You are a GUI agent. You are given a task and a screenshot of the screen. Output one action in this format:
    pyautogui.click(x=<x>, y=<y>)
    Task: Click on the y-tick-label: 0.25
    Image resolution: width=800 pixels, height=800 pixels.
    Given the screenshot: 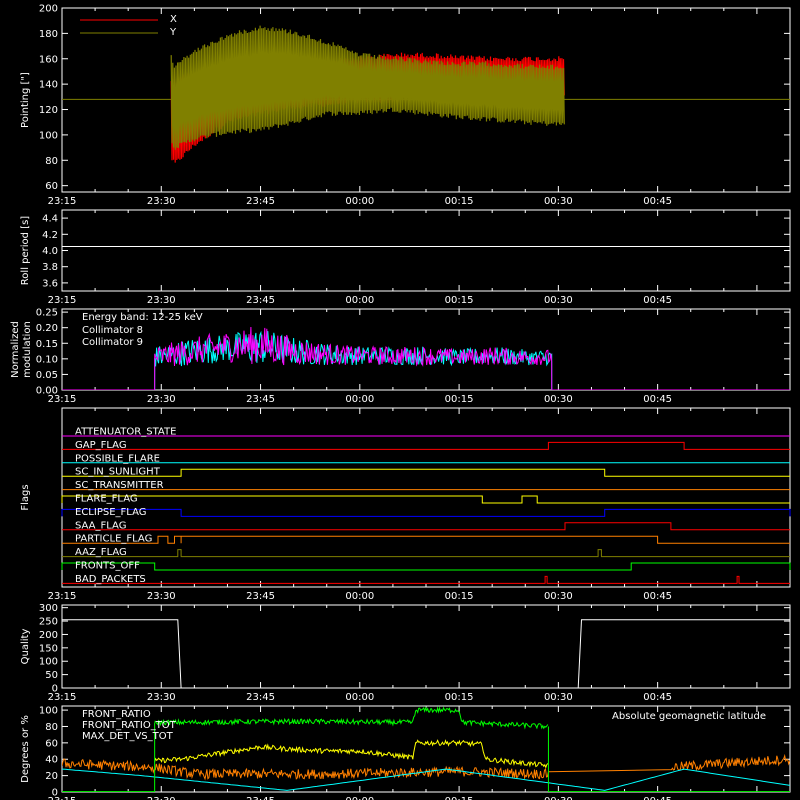 What is the action you would take?
    pyautogui.click(x=47, y=313)
    